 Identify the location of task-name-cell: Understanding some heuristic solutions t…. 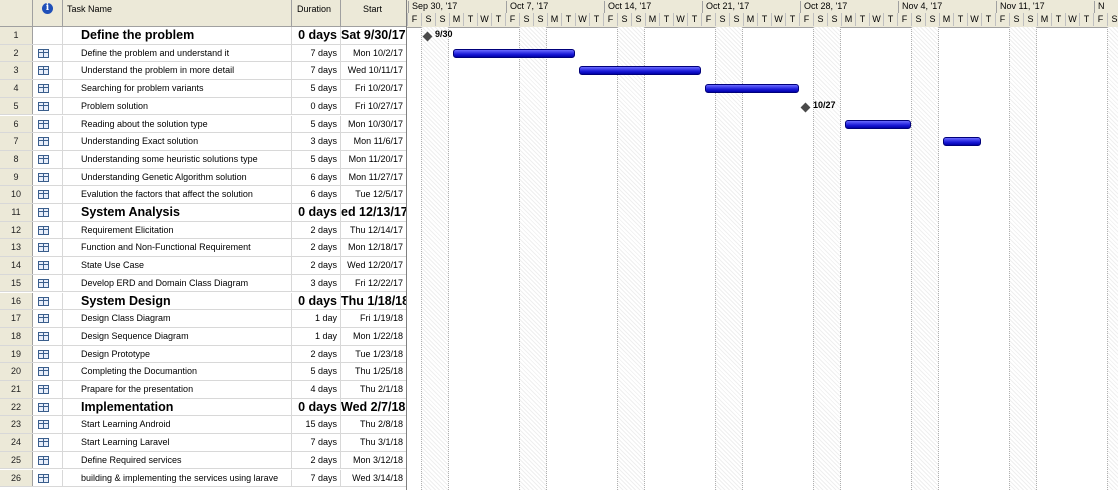
(177, 159).